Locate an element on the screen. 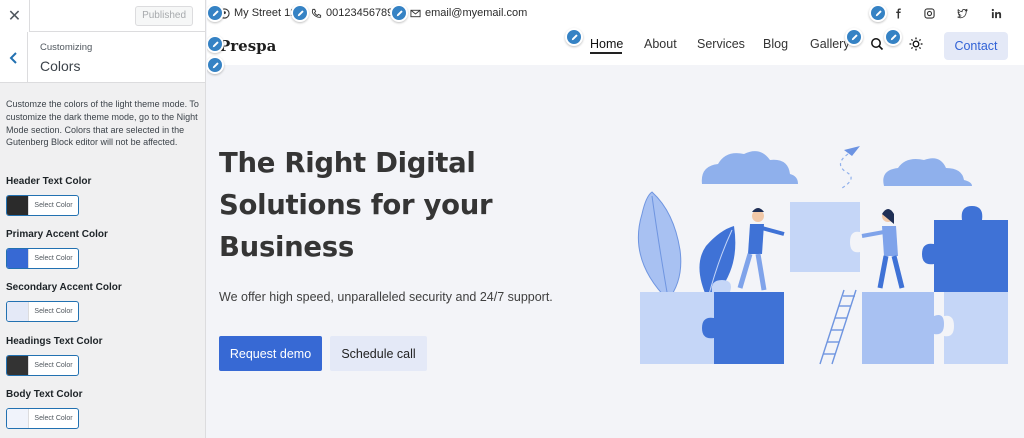  control-label: Body Text Color is located at coordinates (44, 394).